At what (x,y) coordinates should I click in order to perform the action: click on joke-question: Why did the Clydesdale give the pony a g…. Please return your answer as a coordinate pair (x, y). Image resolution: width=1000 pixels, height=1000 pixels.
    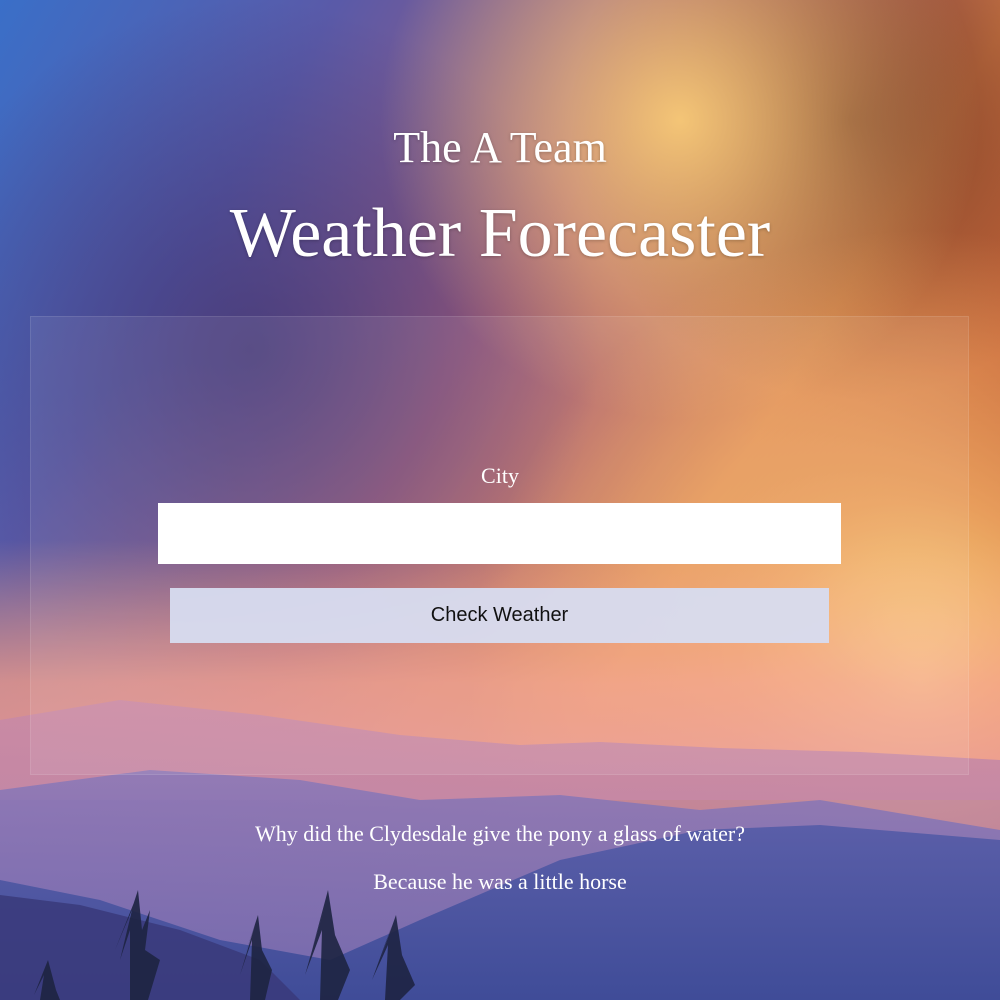
    Looking at the image, I should click on (500, 833).